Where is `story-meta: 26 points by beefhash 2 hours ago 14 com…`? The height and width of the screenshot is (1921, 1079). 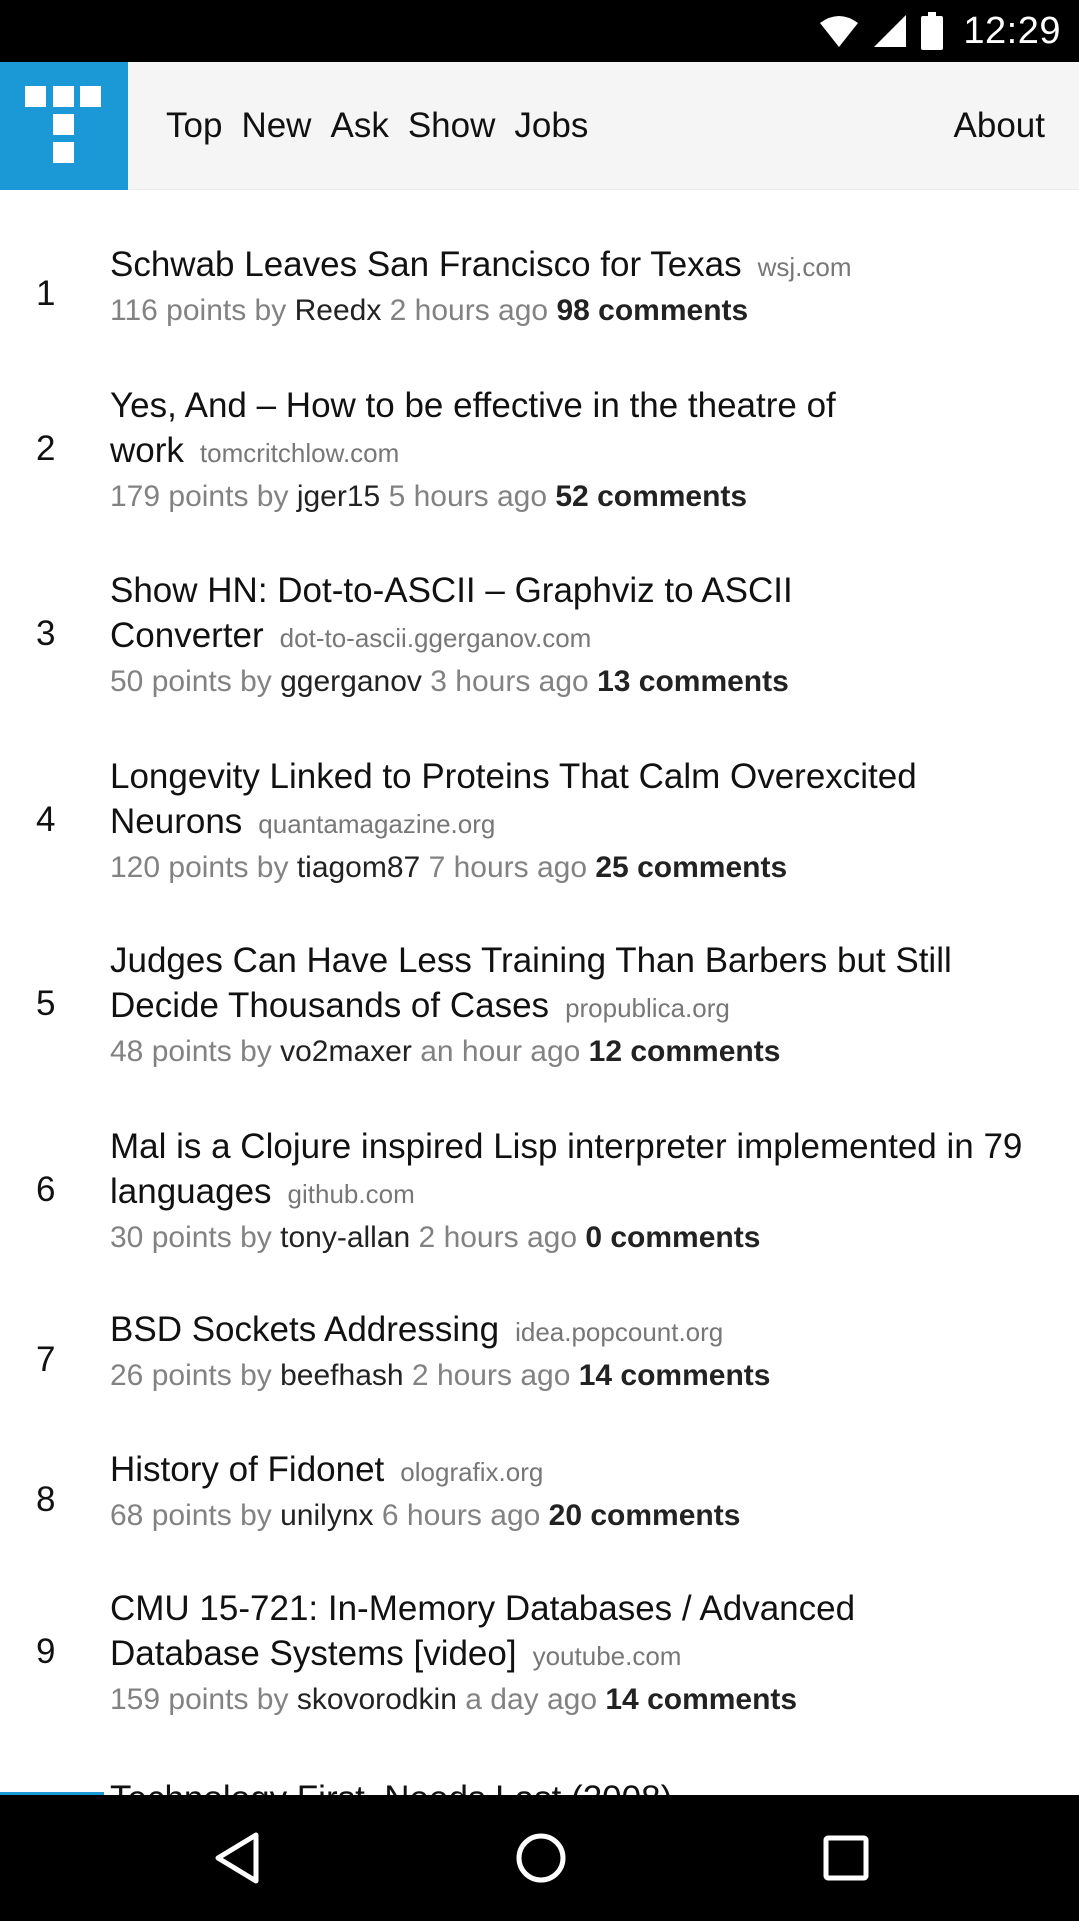 story-meta: 26 points by beefhash 2 hours ago 14 com… is located at coordinates (575, 1376).